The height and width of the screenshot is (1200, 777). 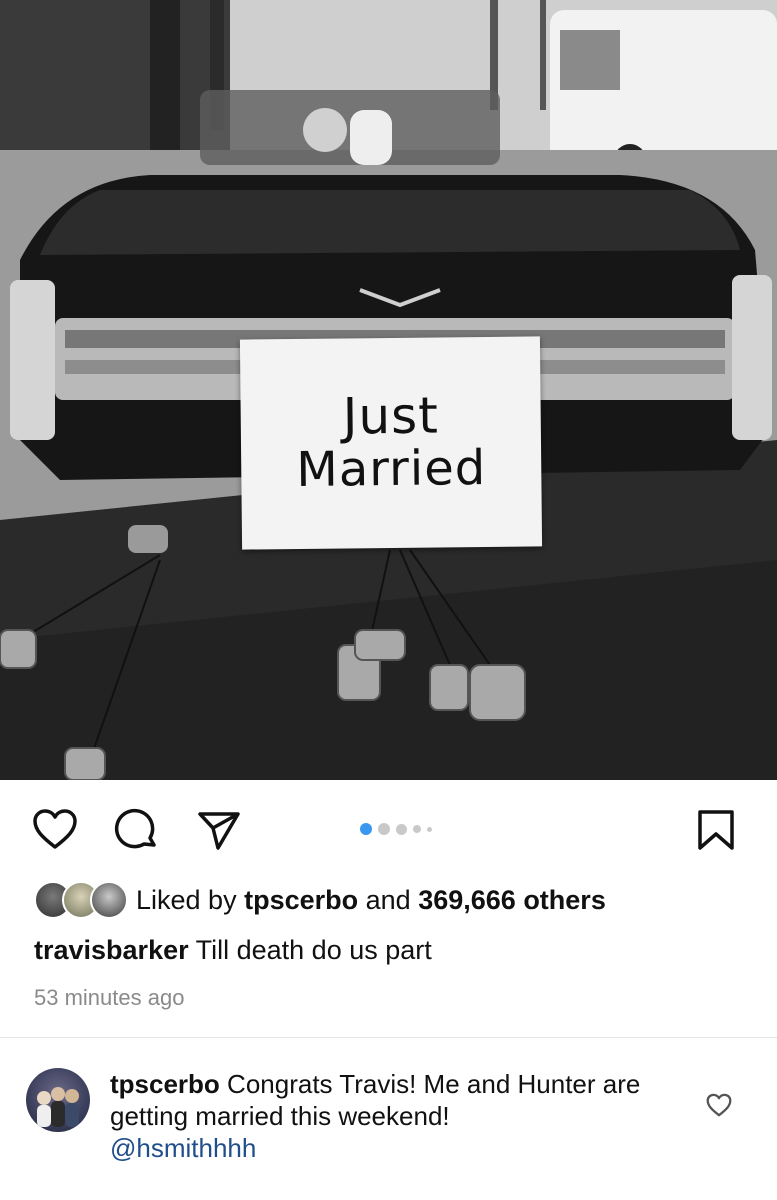 I want to click on post-caption: travisbarker Till death do us part, so click(x=233, y=950).